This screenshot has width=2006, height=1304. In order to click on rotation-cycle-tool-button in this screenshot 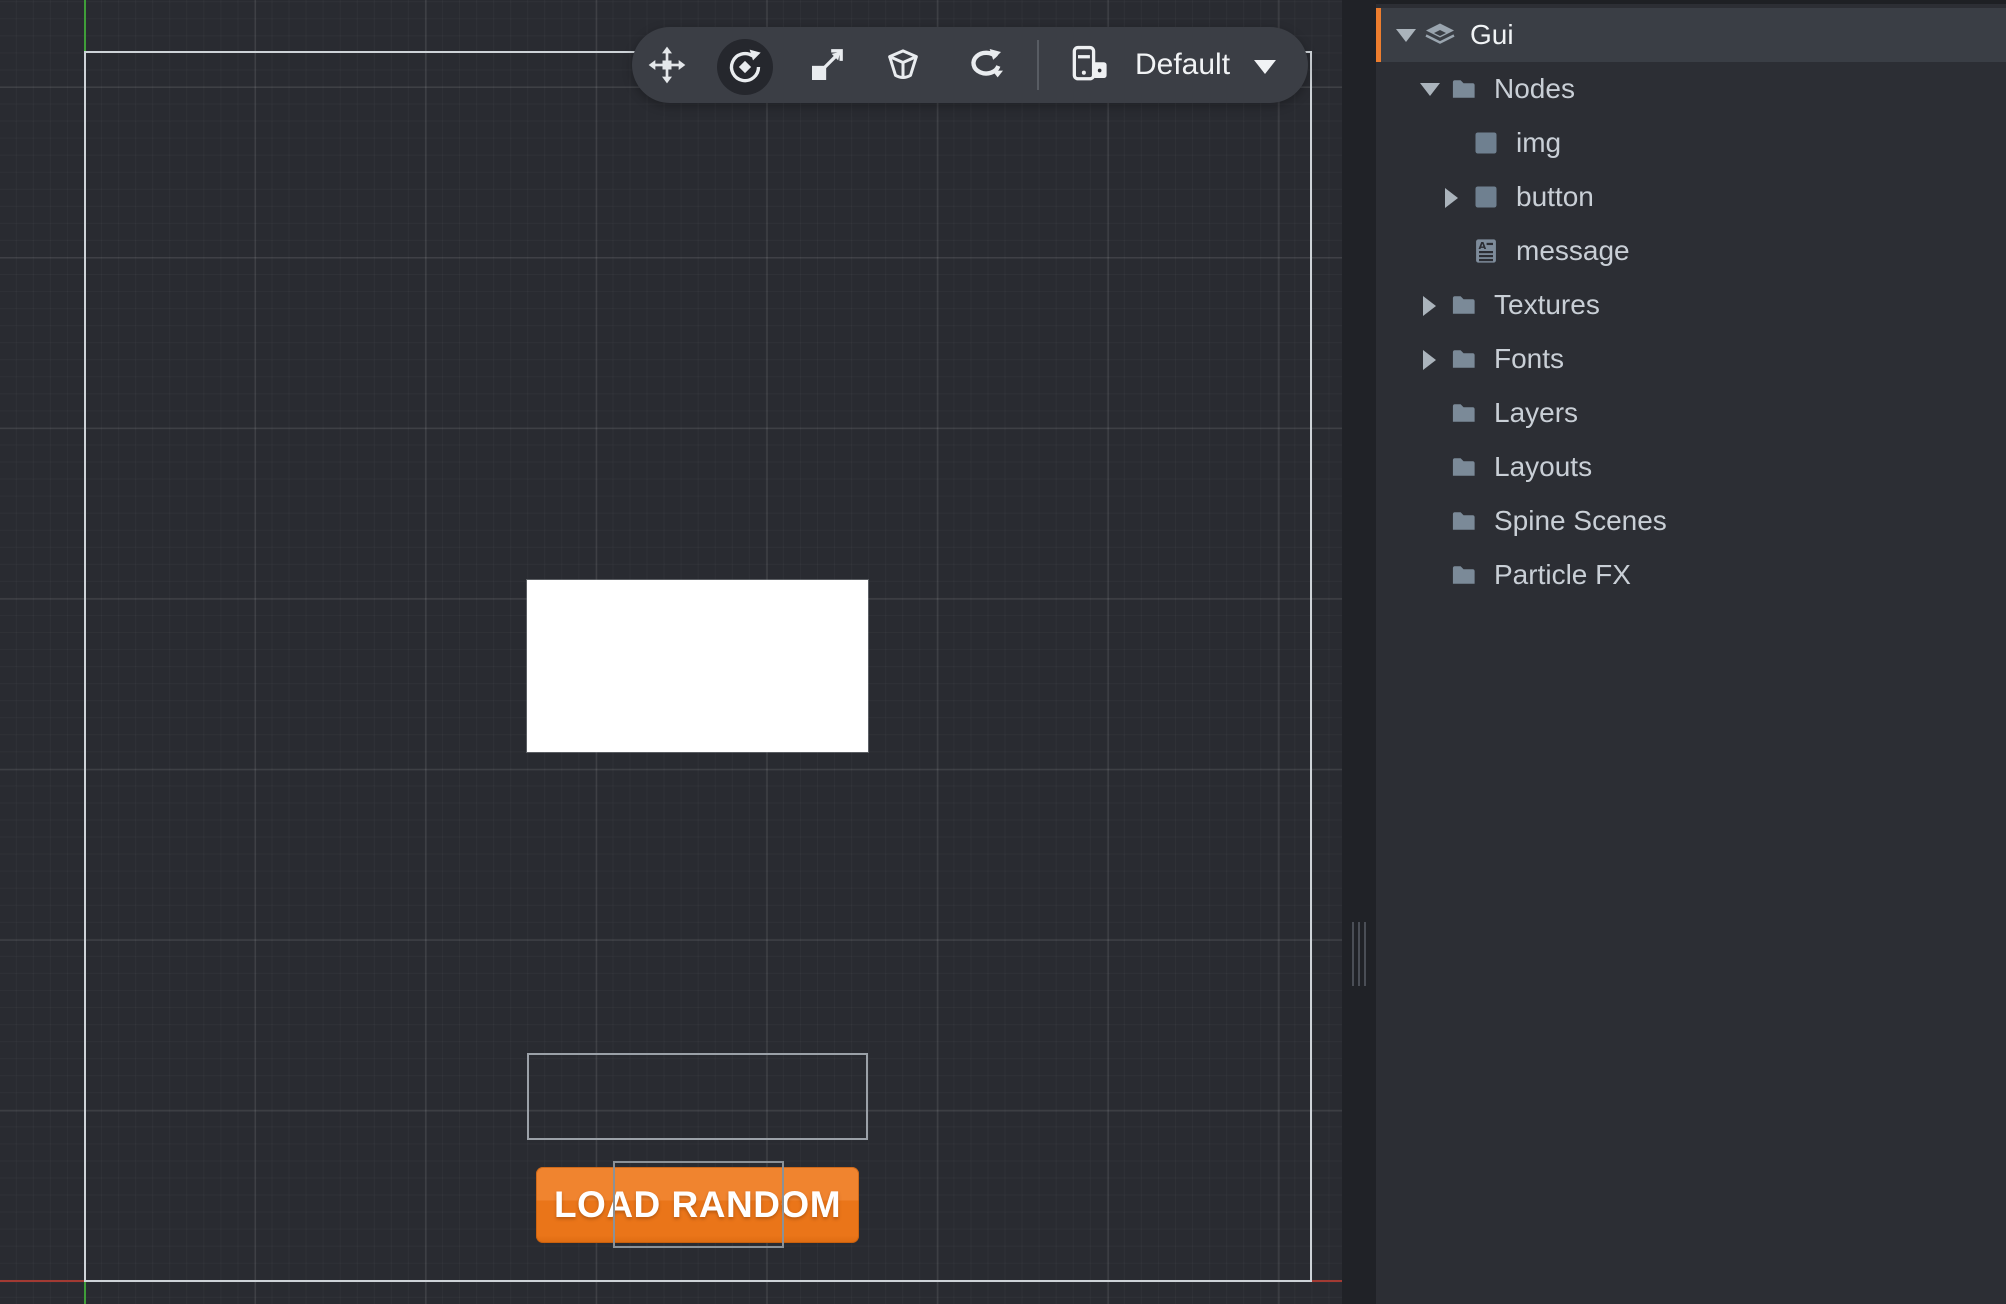, I will do `click(986, 65)`.